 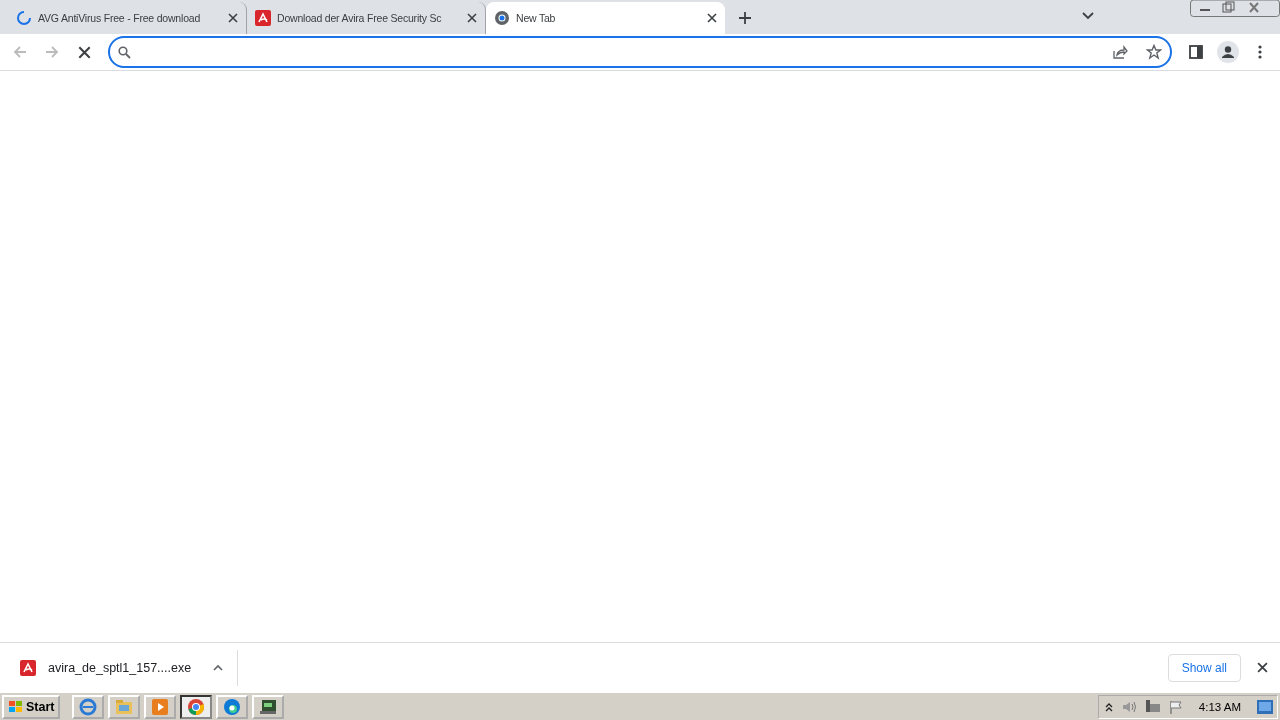 I want to click on media-player-icon, so click(x=160, y=706).